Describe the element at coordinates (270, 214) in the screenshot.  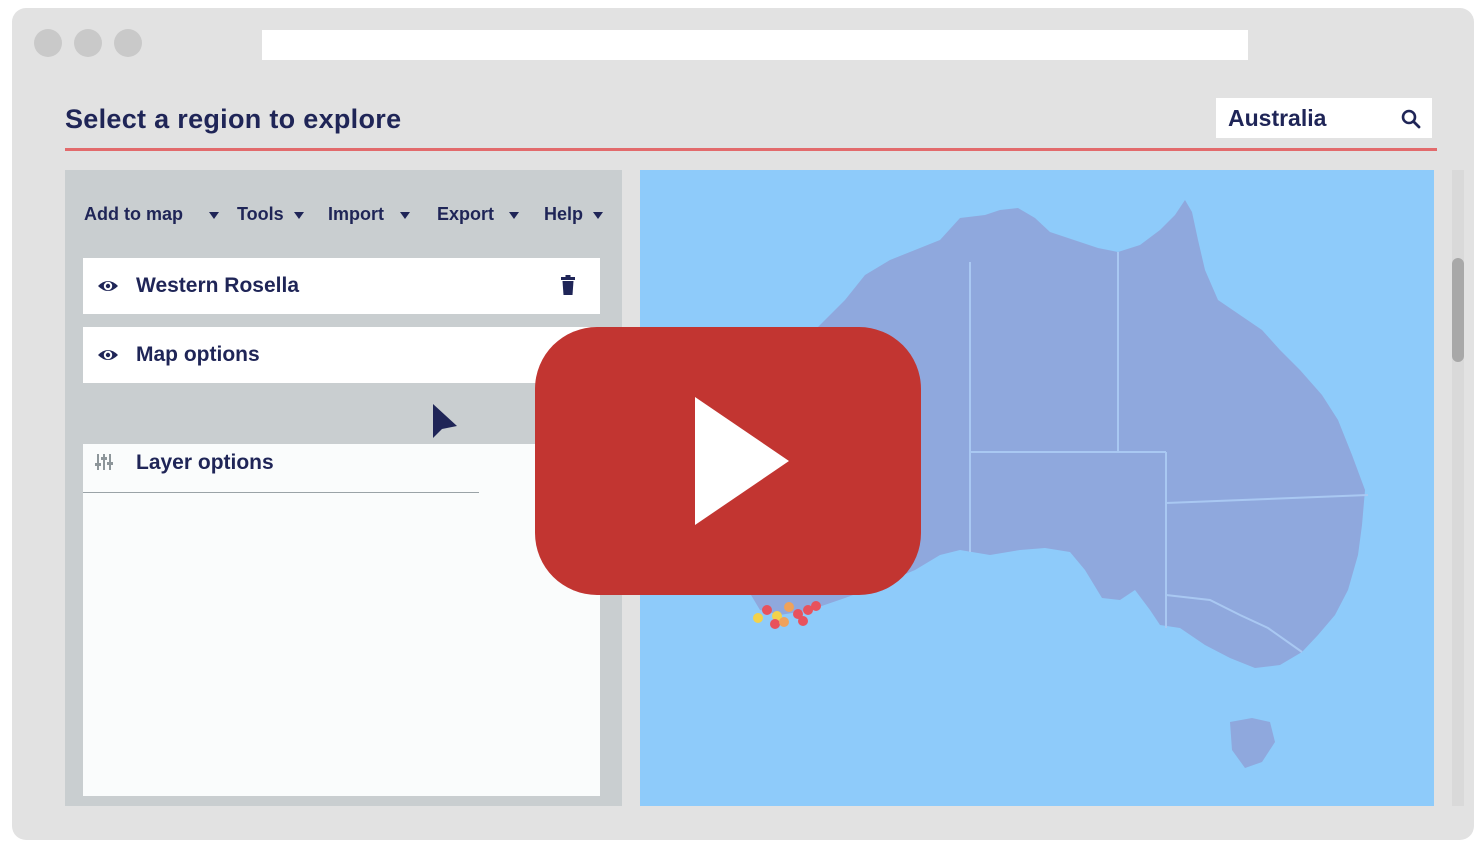
I see `menu-tools: Tools` at that location.